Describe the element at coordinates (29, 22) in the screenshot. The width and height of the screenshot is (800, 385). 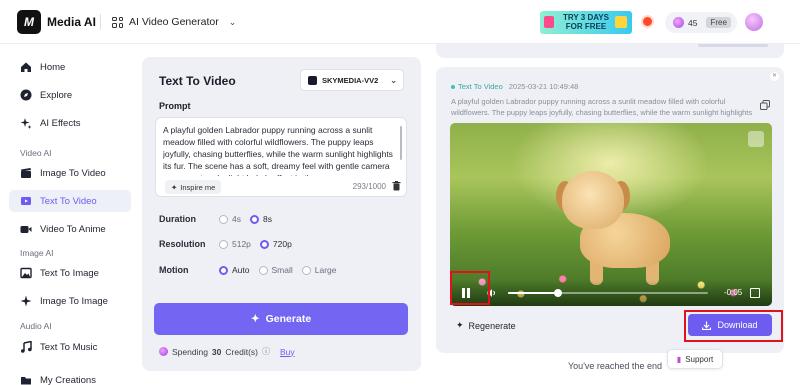
I see `media-ai-logo-icon: M` at that location.